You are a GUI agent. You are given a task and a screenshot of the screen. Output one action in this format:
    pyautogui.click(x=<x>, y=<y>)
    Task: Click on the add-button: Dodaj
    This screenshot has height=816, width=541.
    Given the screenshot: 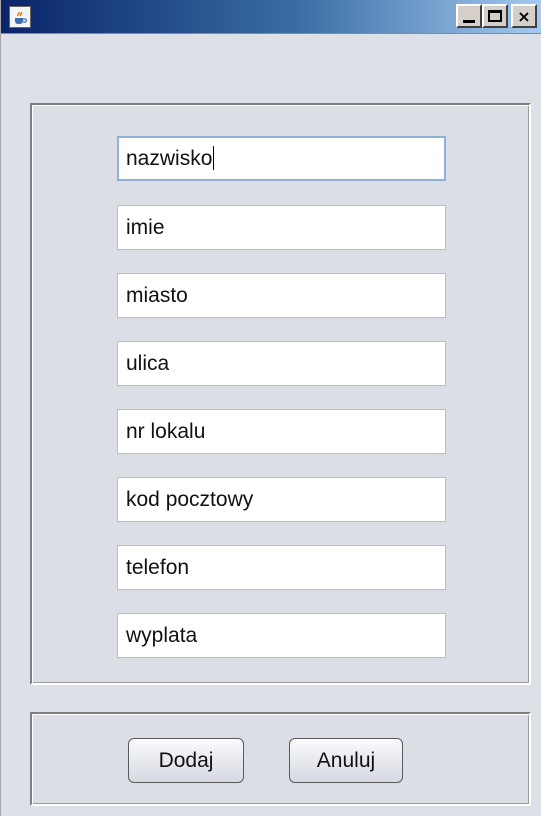 What is the action you would take?
    pyautogui.click(x=186, y=760)
    